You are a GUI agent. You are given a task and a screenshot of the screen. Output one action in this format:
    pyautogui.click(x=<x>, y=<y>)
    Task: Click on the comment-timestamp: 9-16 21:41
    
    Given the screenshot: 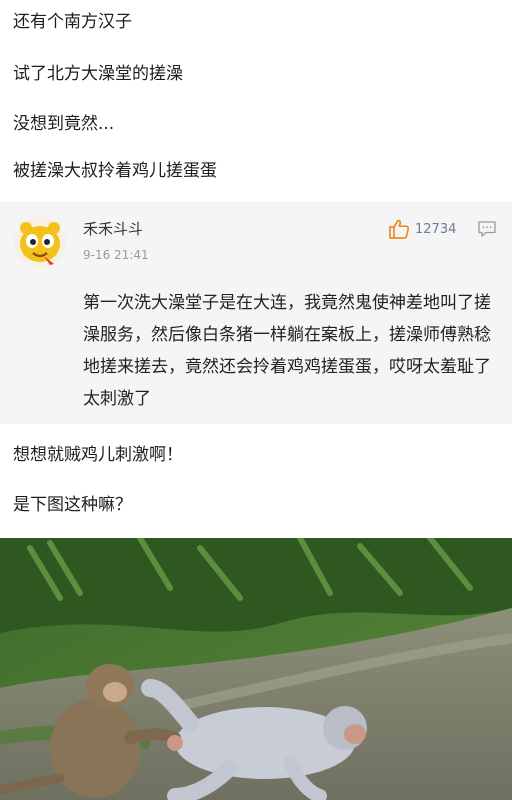 What is the action you would take?
    pyautogui.click(x=116, y=255)
    